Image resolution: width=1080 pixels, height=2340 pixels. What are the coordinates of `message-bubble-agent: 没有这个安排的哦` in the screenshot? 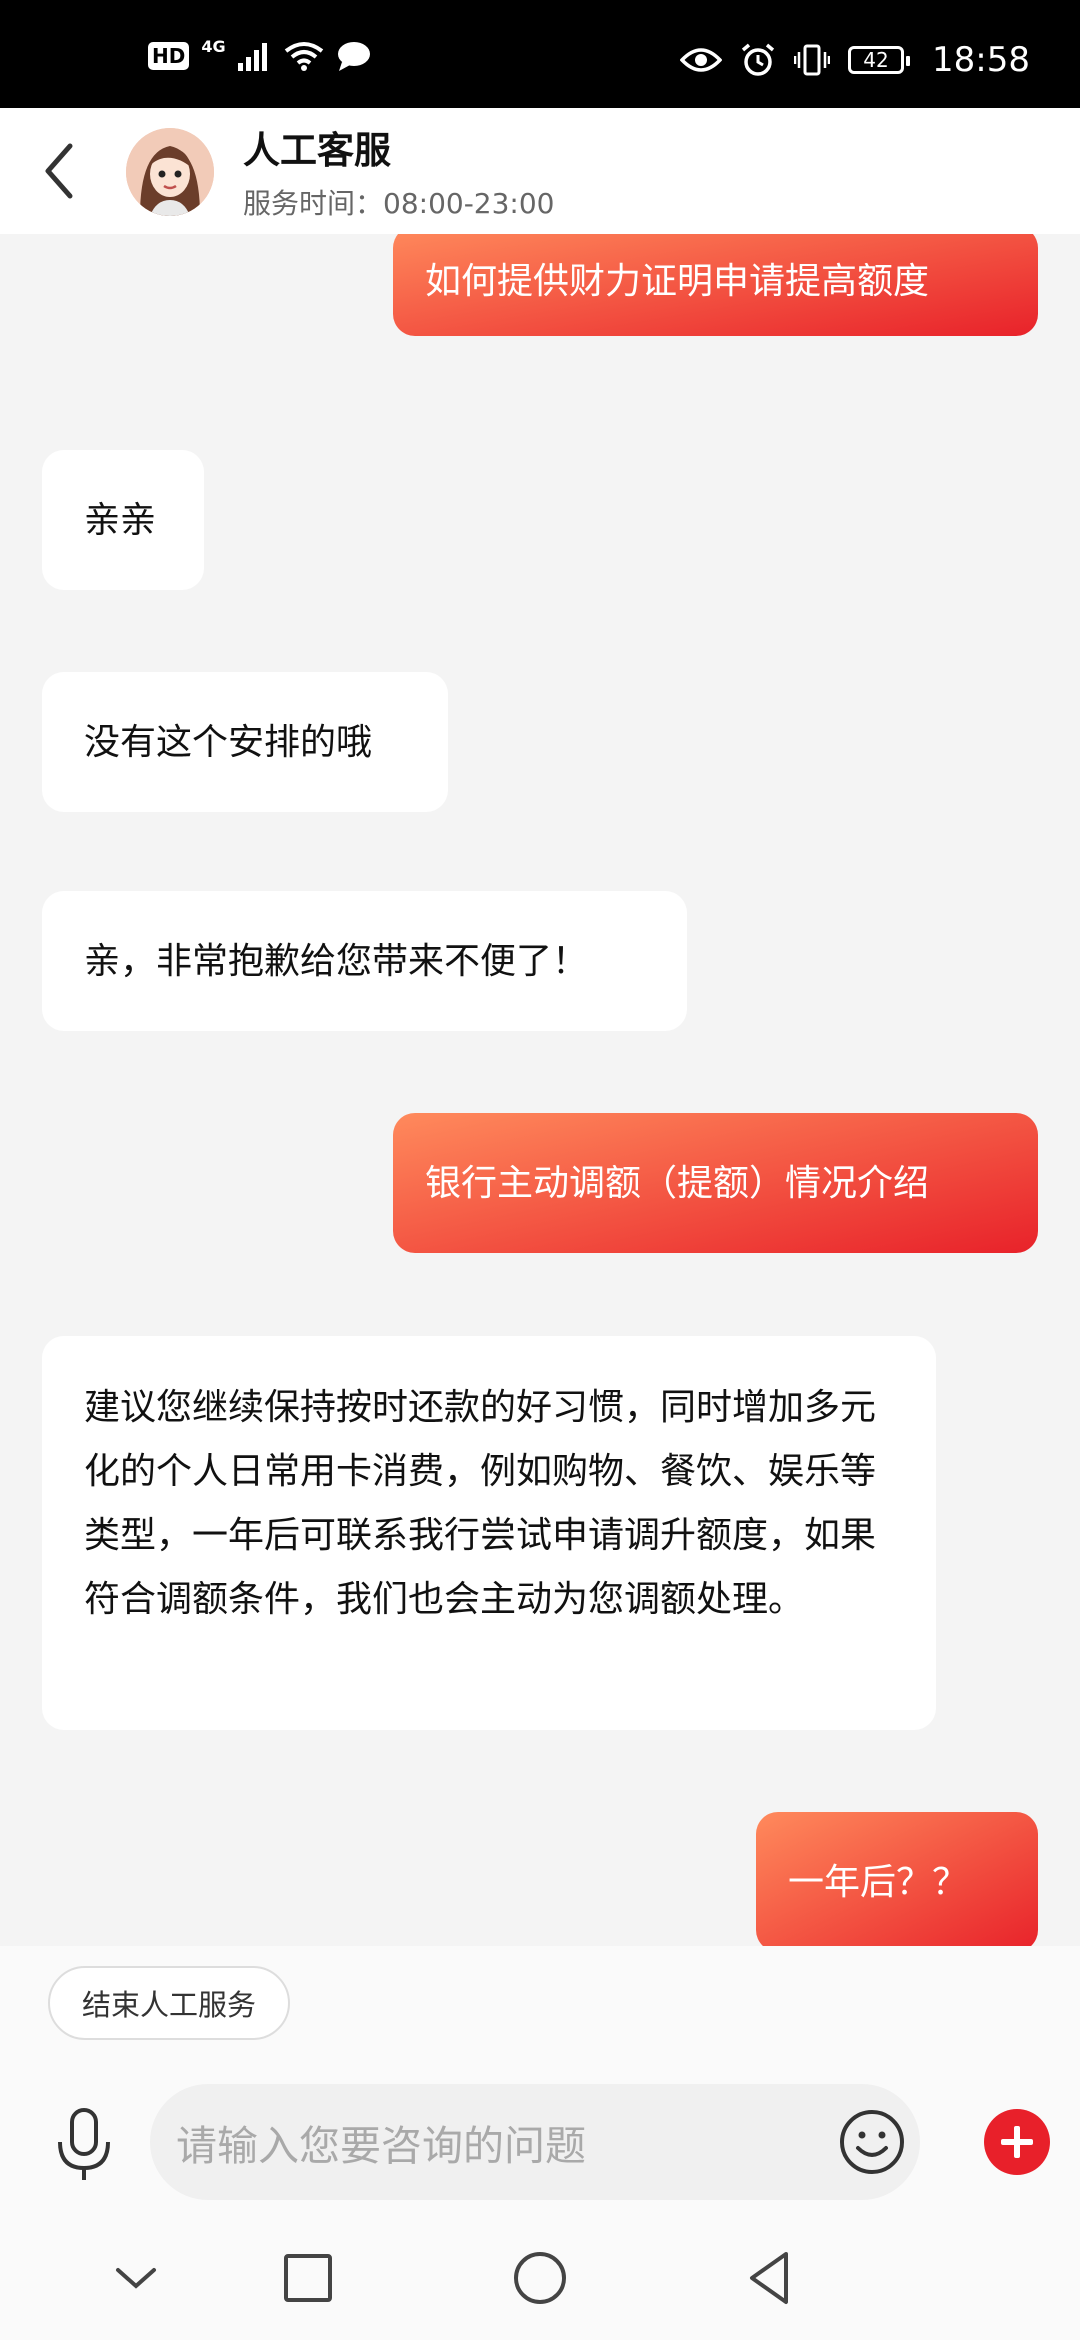 It's located at (245, 742).